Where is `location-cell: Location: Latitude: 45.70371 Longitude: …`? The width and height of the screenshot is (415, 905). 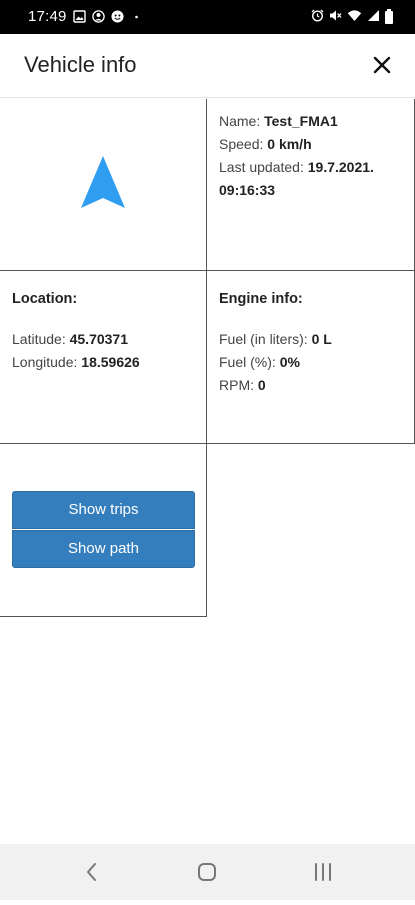 location-cell: Location: Latitude: 45.70371 Longitude: … is located at coordinates (103, 357).